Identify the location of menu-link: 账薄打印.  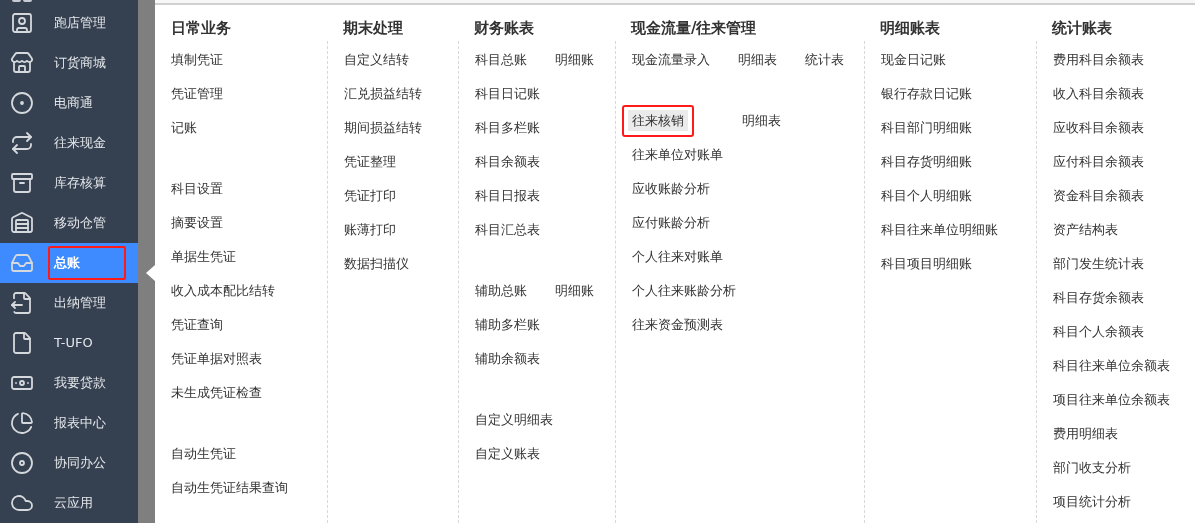
(370, 230).